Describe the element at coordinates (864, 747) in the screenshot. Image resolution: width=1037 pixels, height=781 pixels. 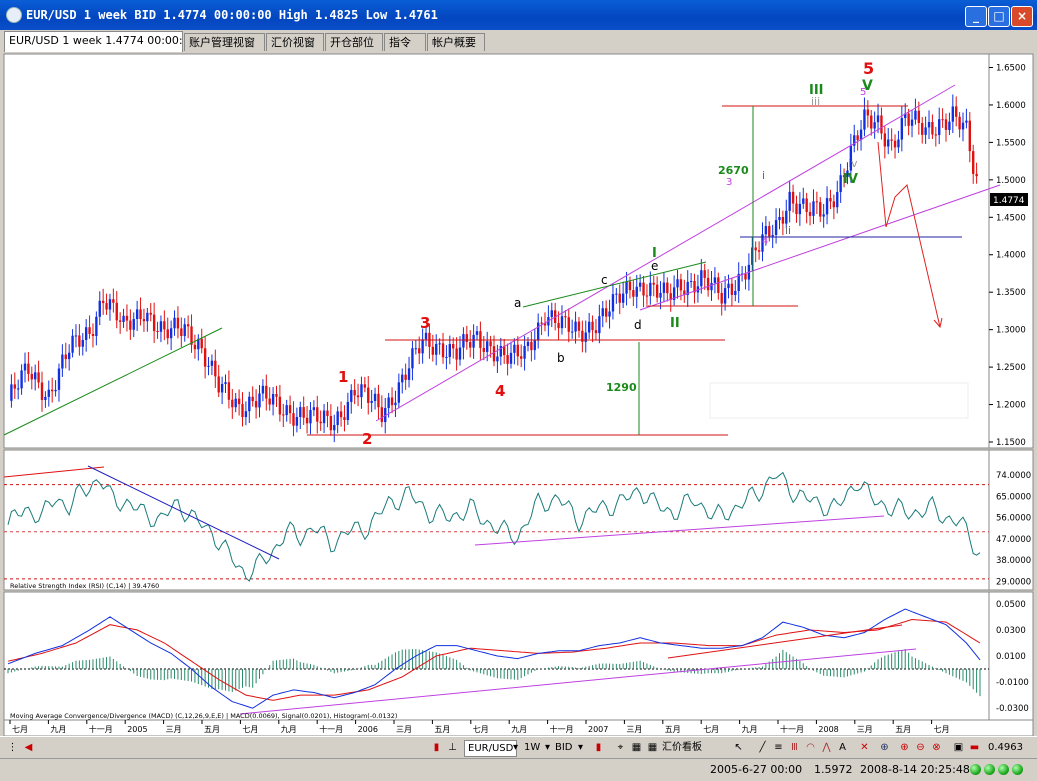
I see `delete-icon: ✕` at that location.